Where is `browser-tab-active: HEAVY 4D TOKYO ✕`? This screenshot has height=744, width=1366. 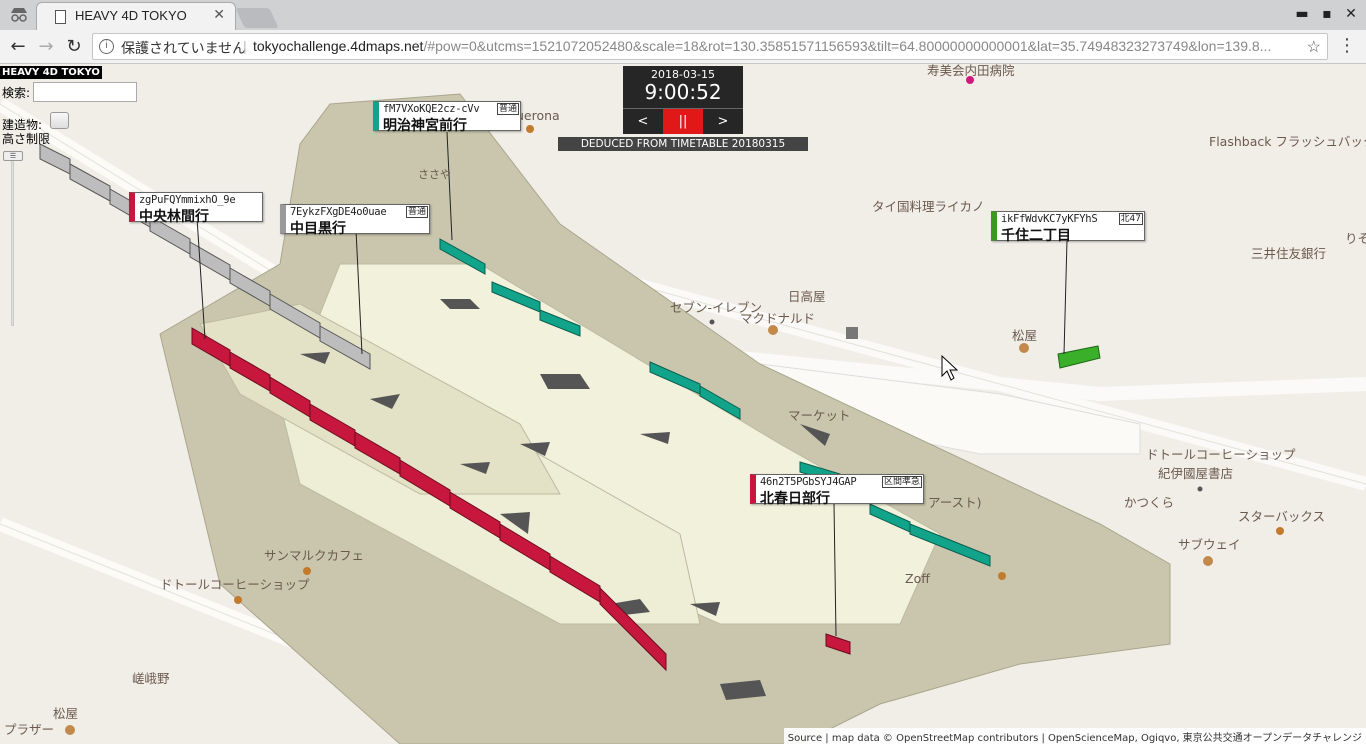 browser-tab-active: HEAVY 4D TOKYO ✕ is located at coordinates (136, 16).